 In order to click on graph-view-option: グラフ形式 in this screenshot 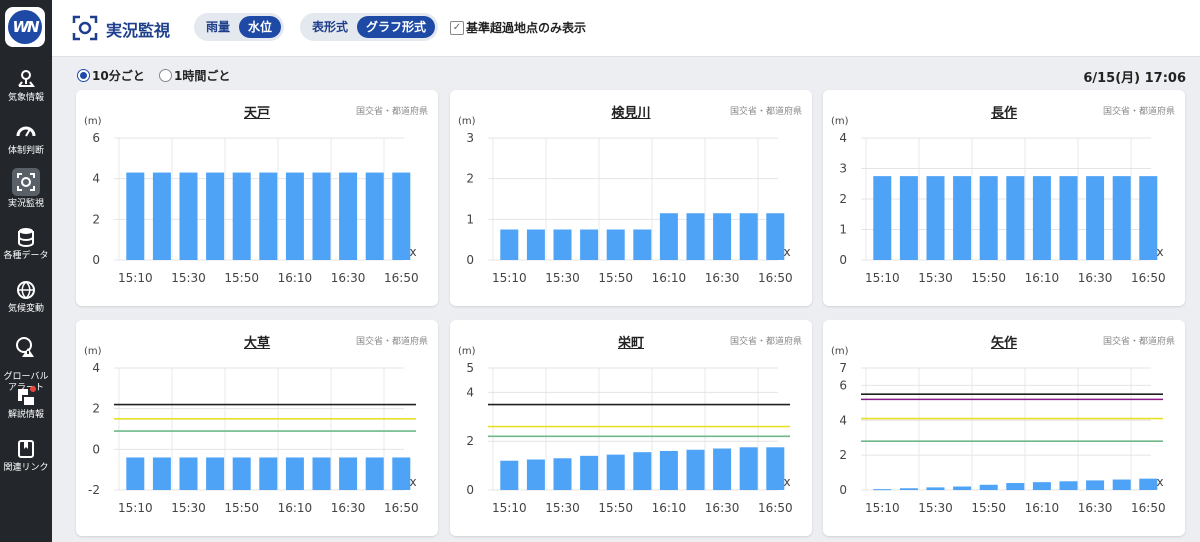, I will do `click(396, 27)`.